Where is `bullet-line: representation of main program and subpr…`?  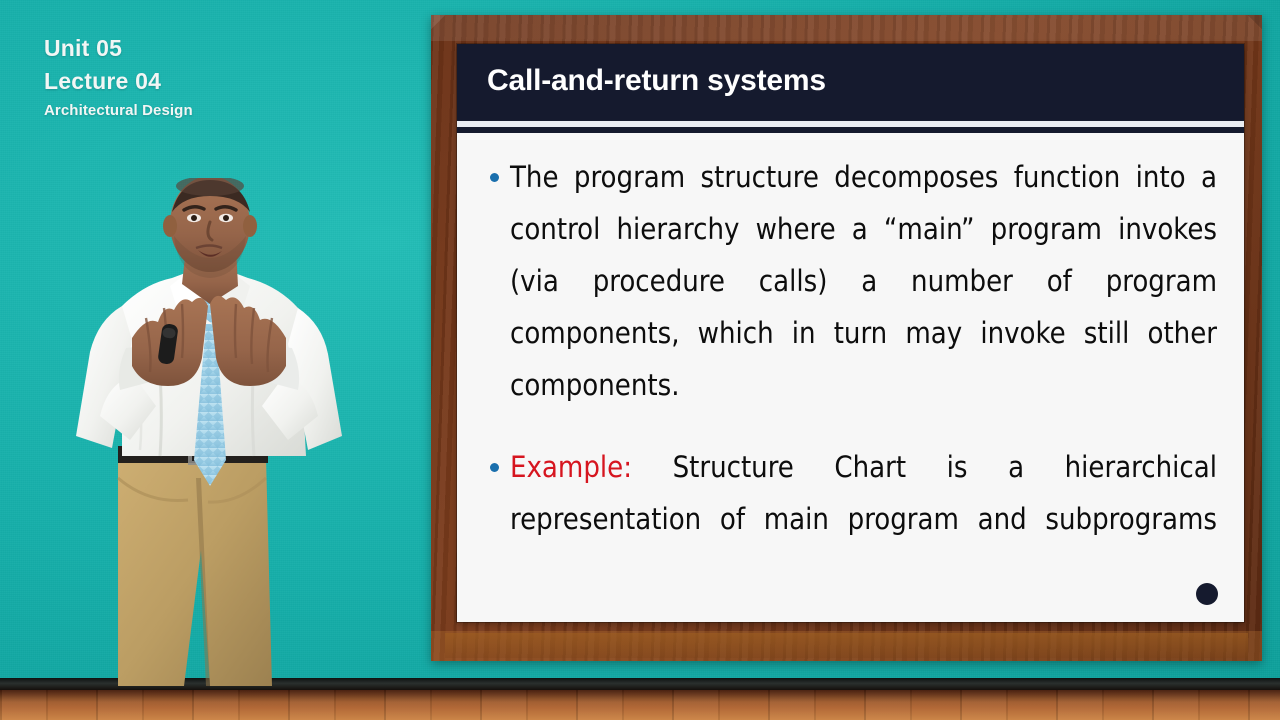 bullet-line: representation of main program and subpr… is located at coordinates (863, 519).